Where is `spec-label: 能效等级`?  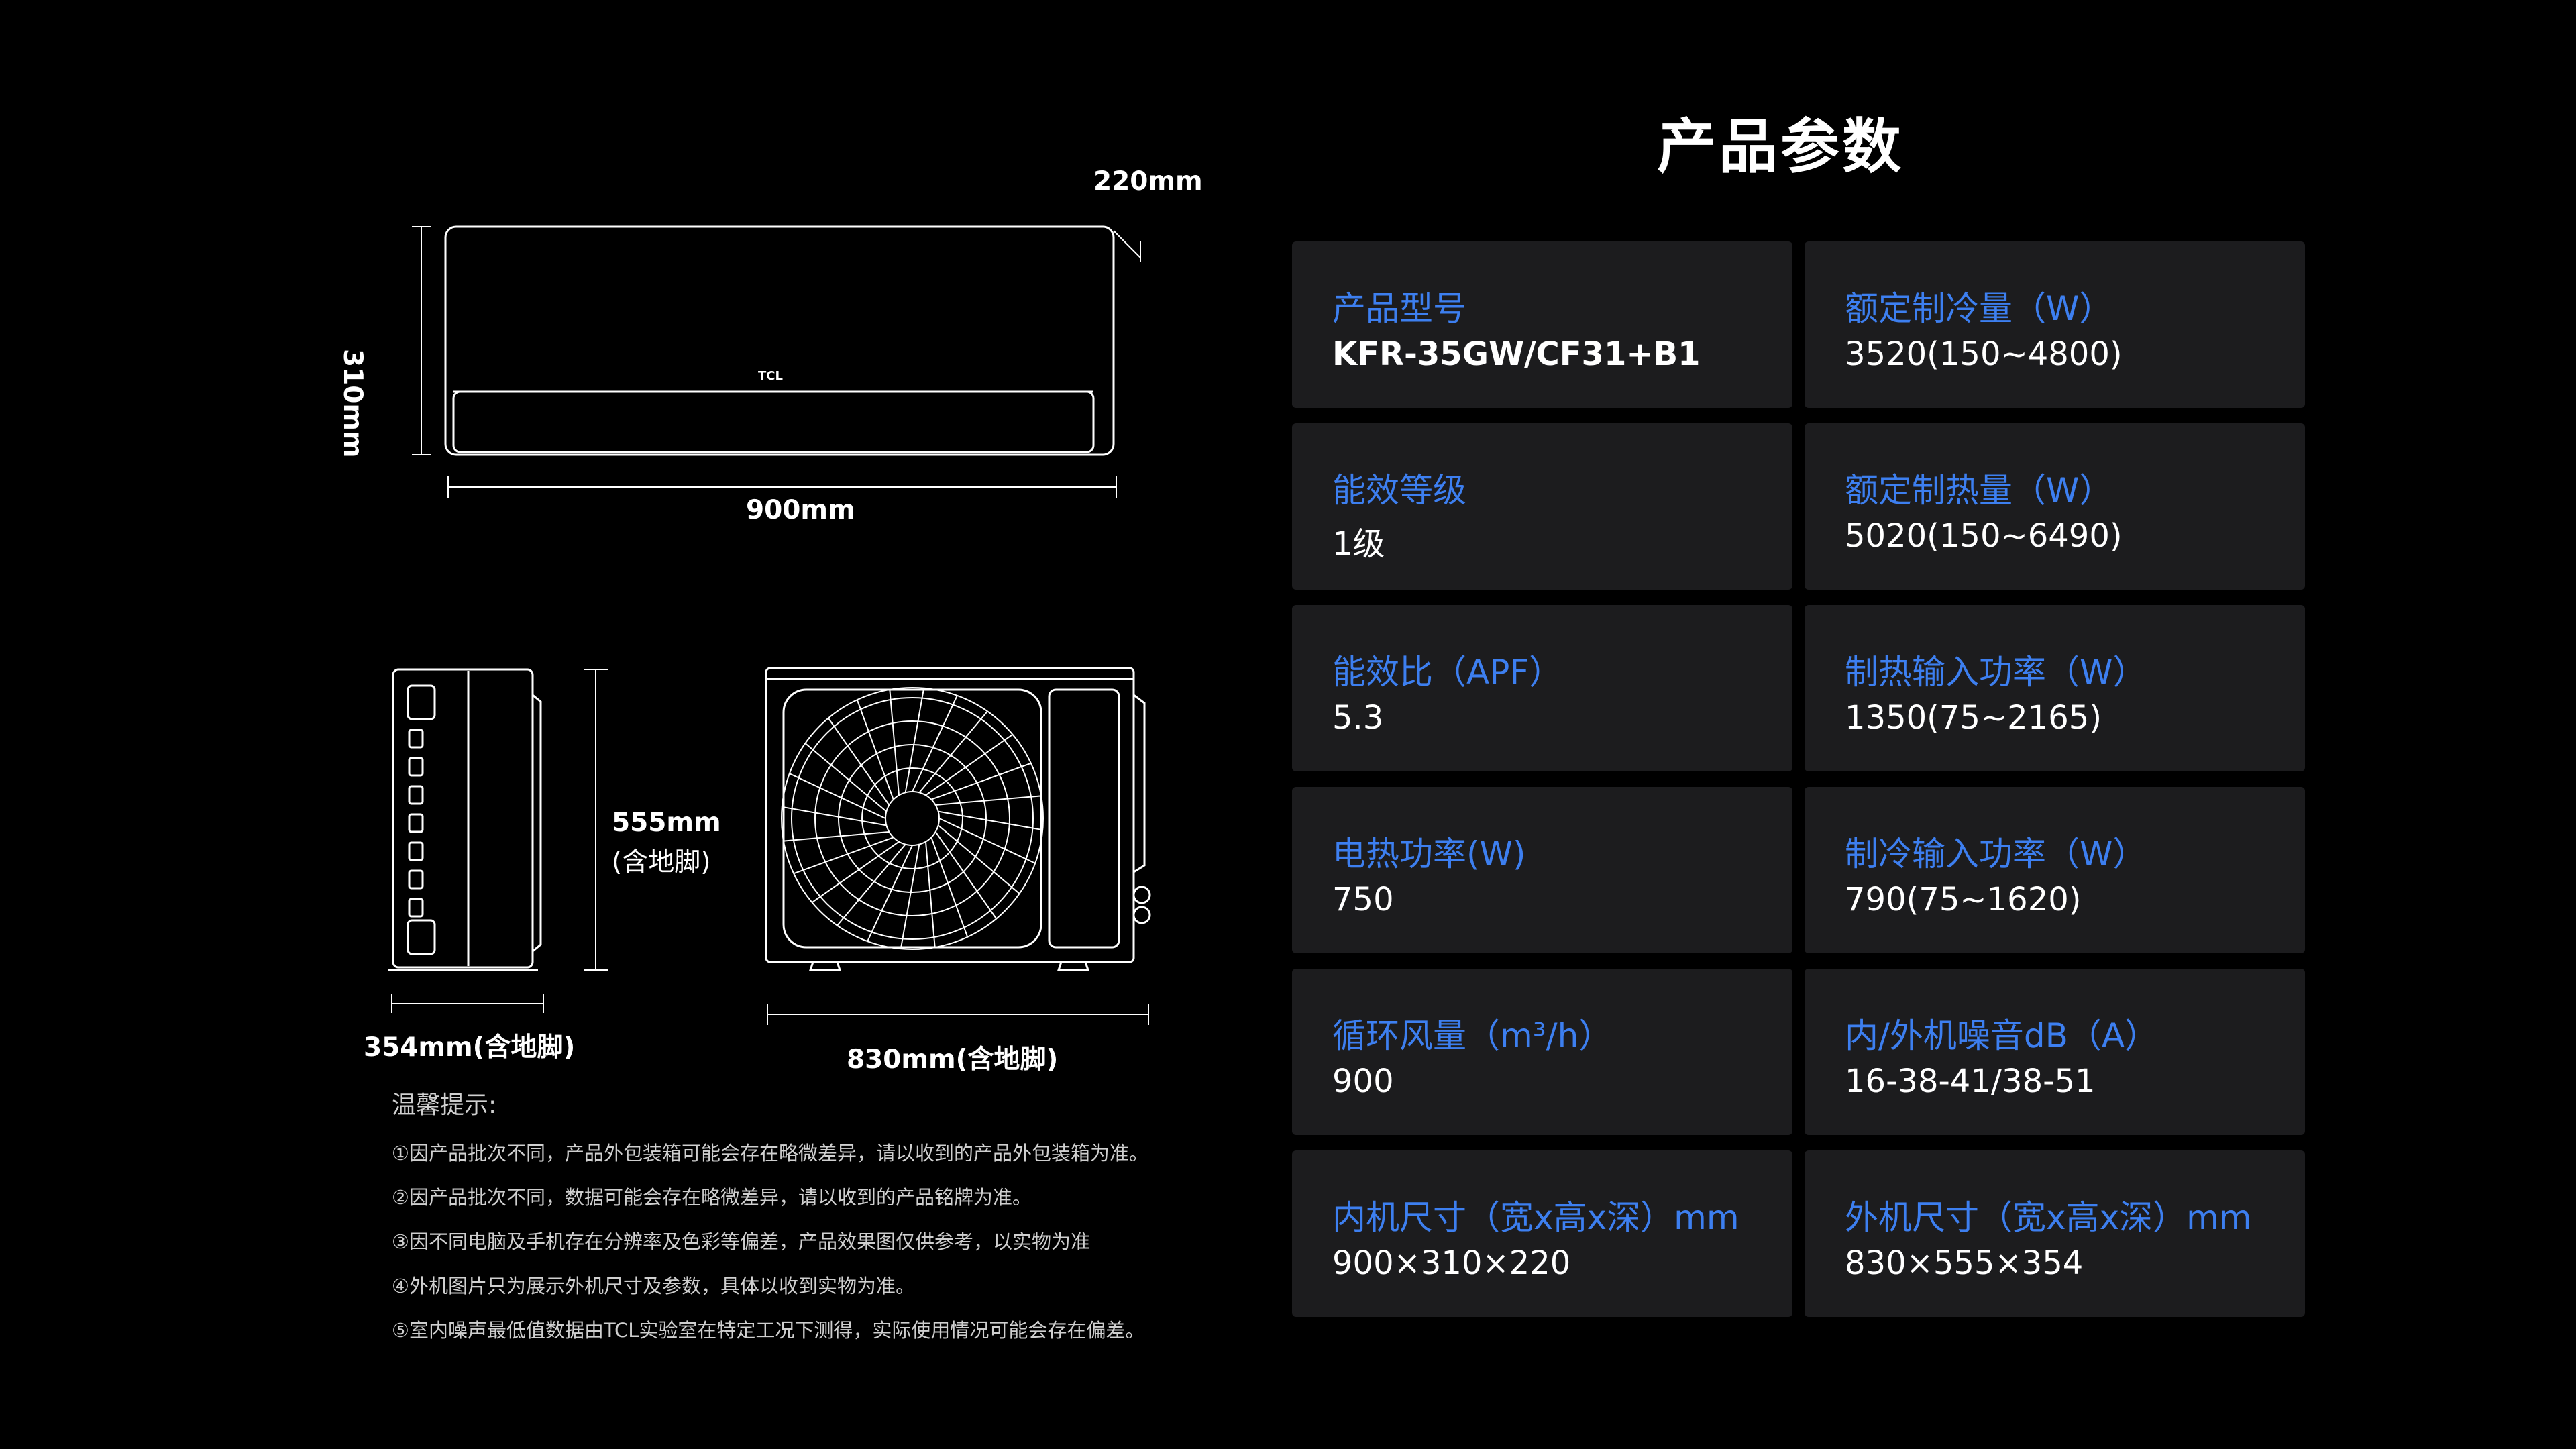 spec-label: 能效等级 is located at coordinates (1399, 490).